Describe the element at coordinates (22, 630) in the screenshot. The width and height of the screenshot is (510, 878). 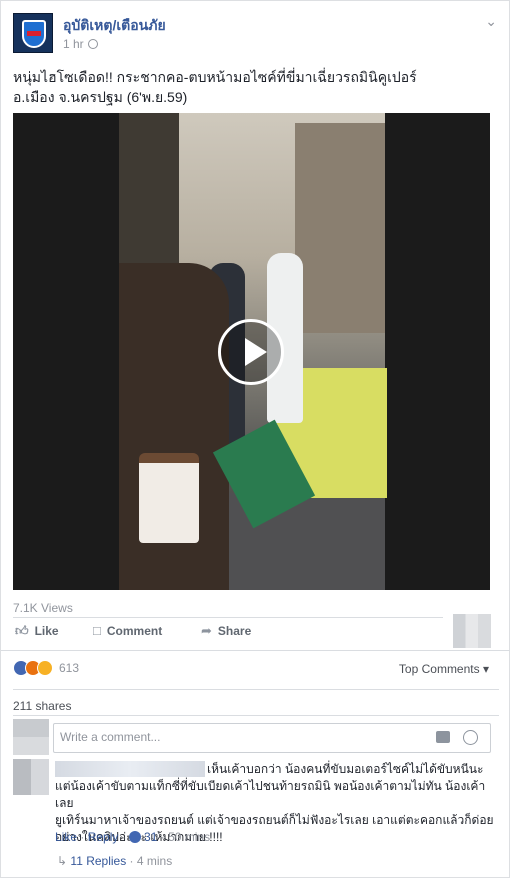
I see `thumbs-up-icon: 👍︎` at that location.